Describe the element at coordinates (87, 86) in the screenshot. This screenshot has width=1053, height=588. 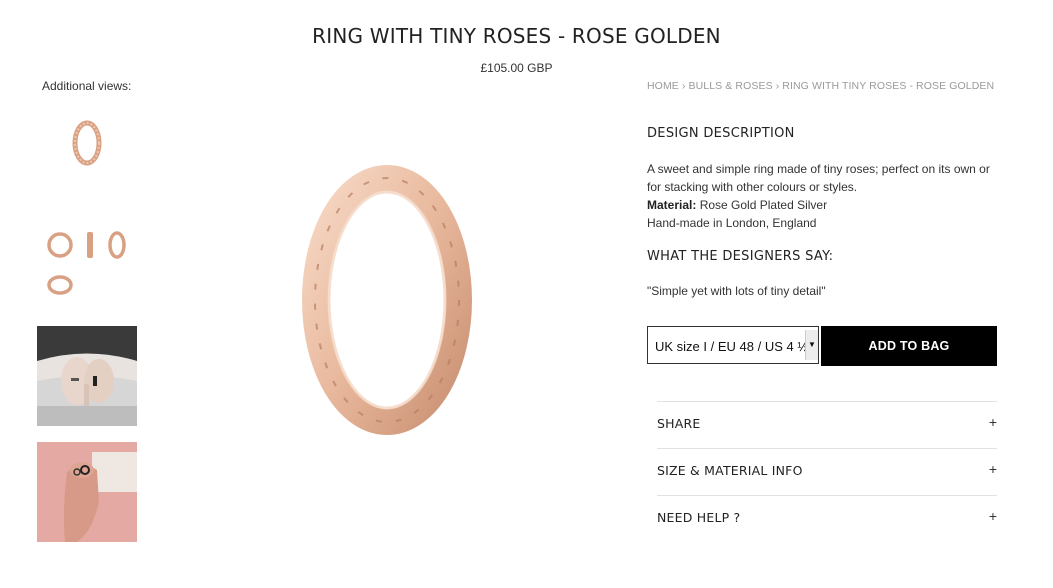
I see `additional-views-label: Additional views:` at that location.